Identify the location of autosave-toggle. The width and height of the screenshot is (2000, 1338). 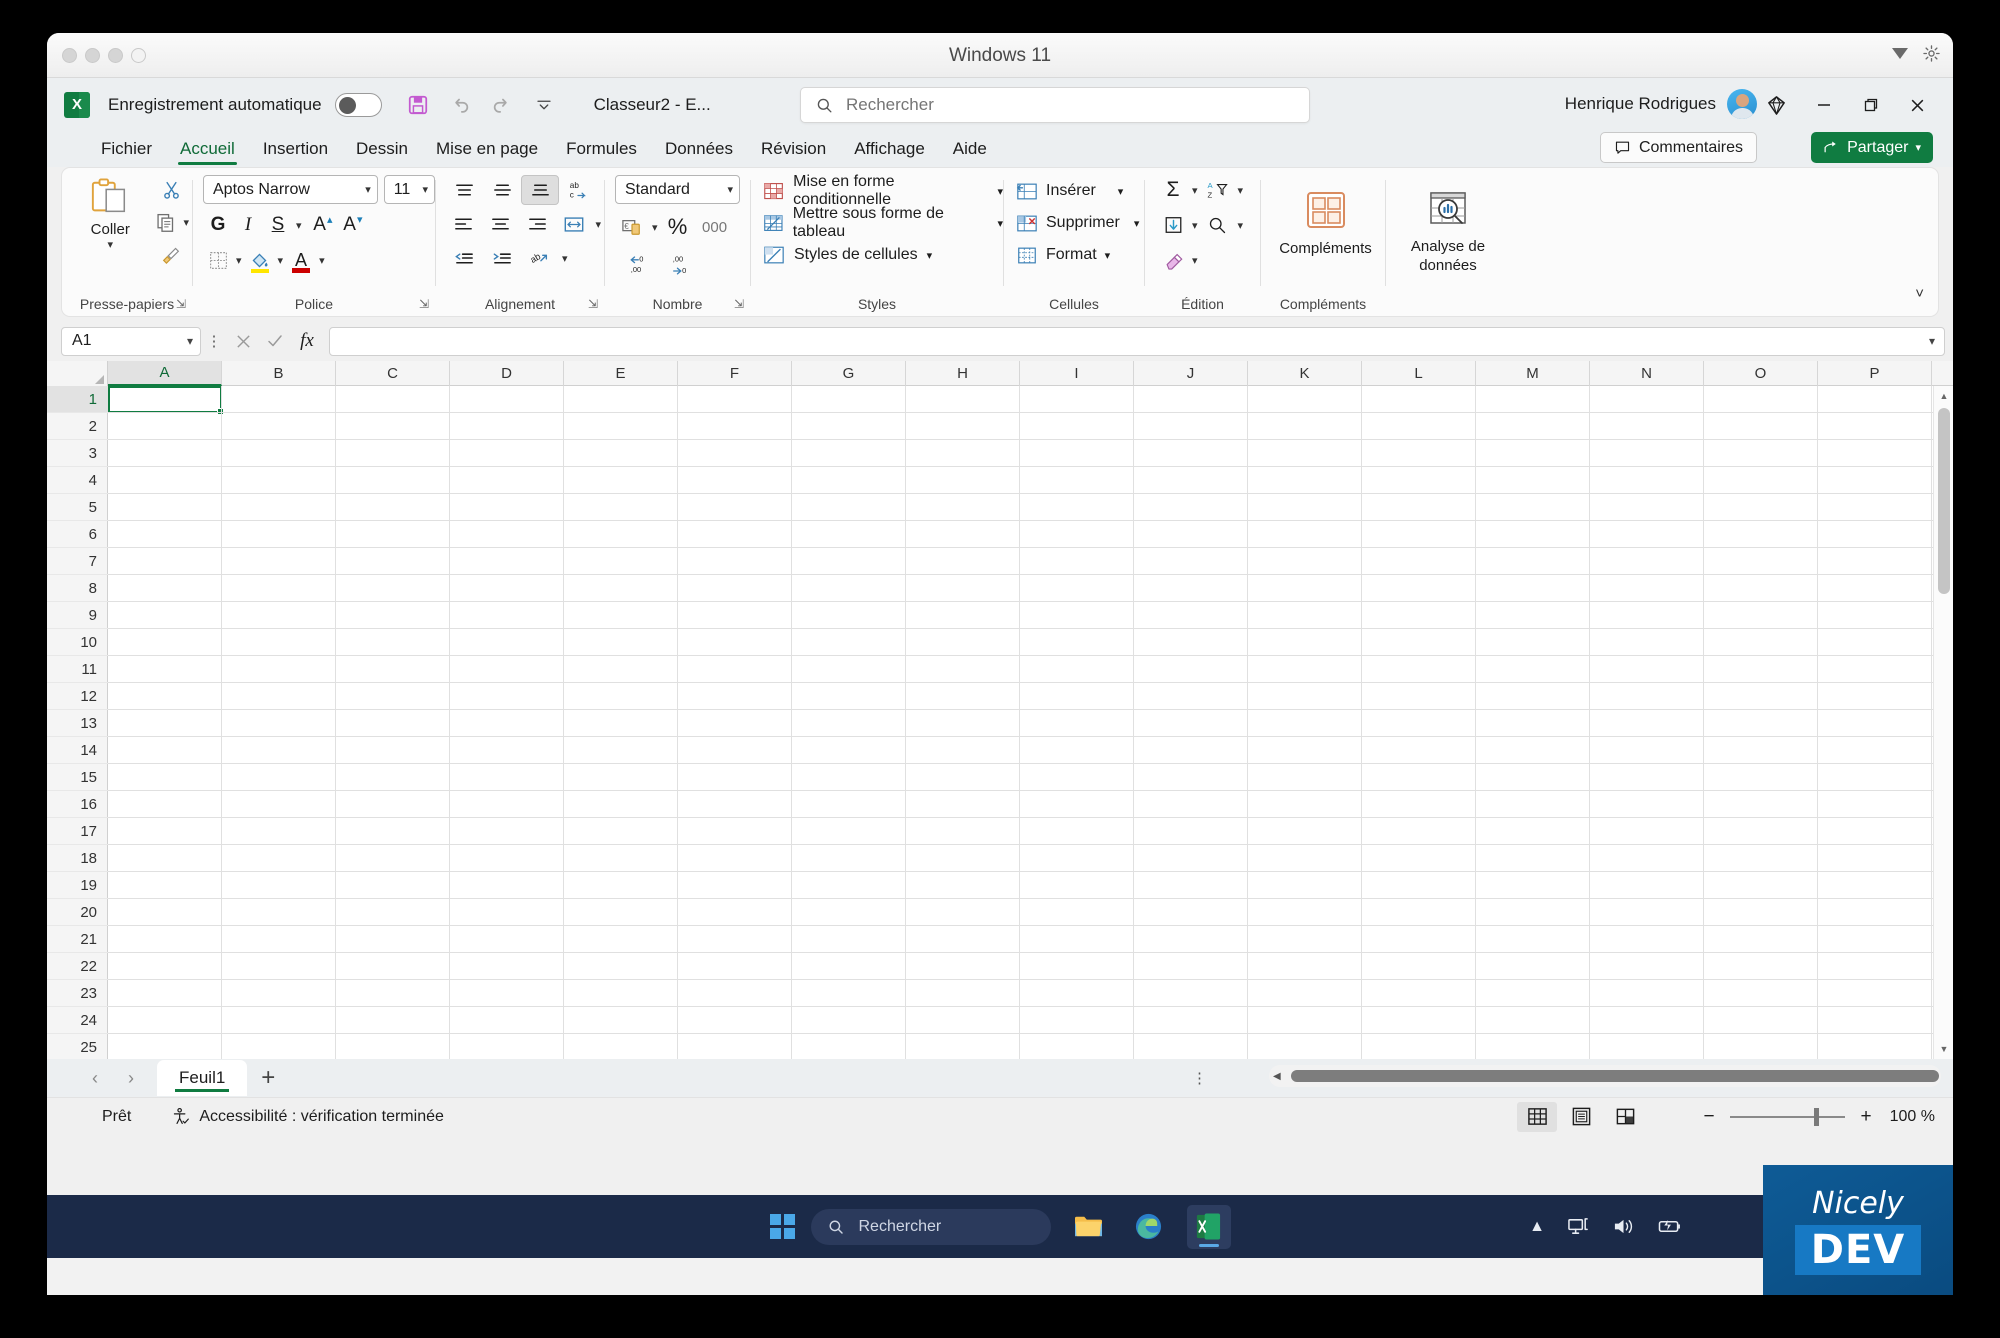
(358, 104).